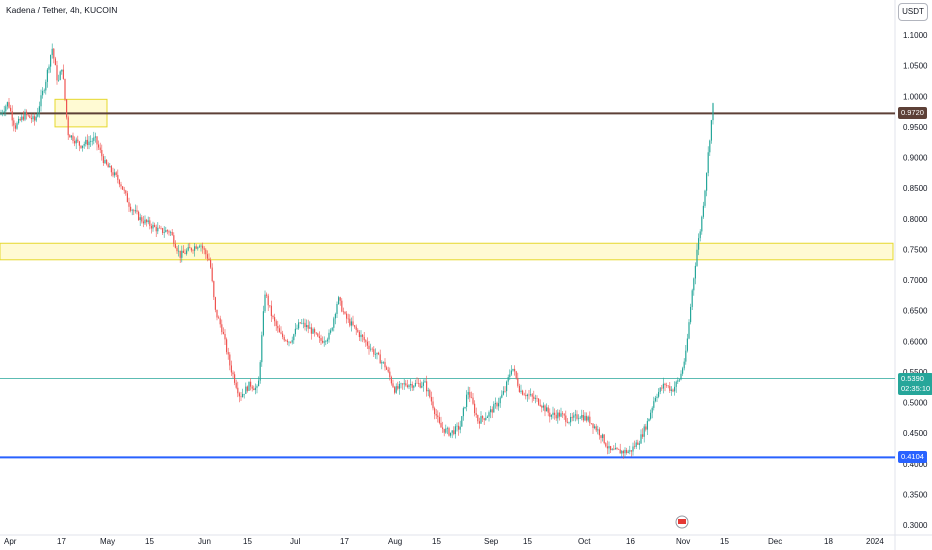  Describe the element at coordinates (915, 311) in the screenshot. I see `price-tick-label: 0.6500` at that location.